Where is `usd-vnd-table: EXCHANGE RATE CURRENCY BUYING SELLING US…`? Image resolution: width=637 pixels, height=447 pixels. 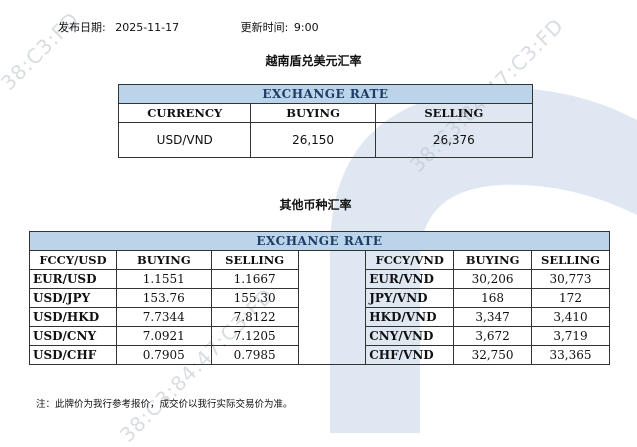
usd-vnd-table: EXCHANGE RATE CURRENCY BUYING SELLING US… is located at coordinates (325, 121).